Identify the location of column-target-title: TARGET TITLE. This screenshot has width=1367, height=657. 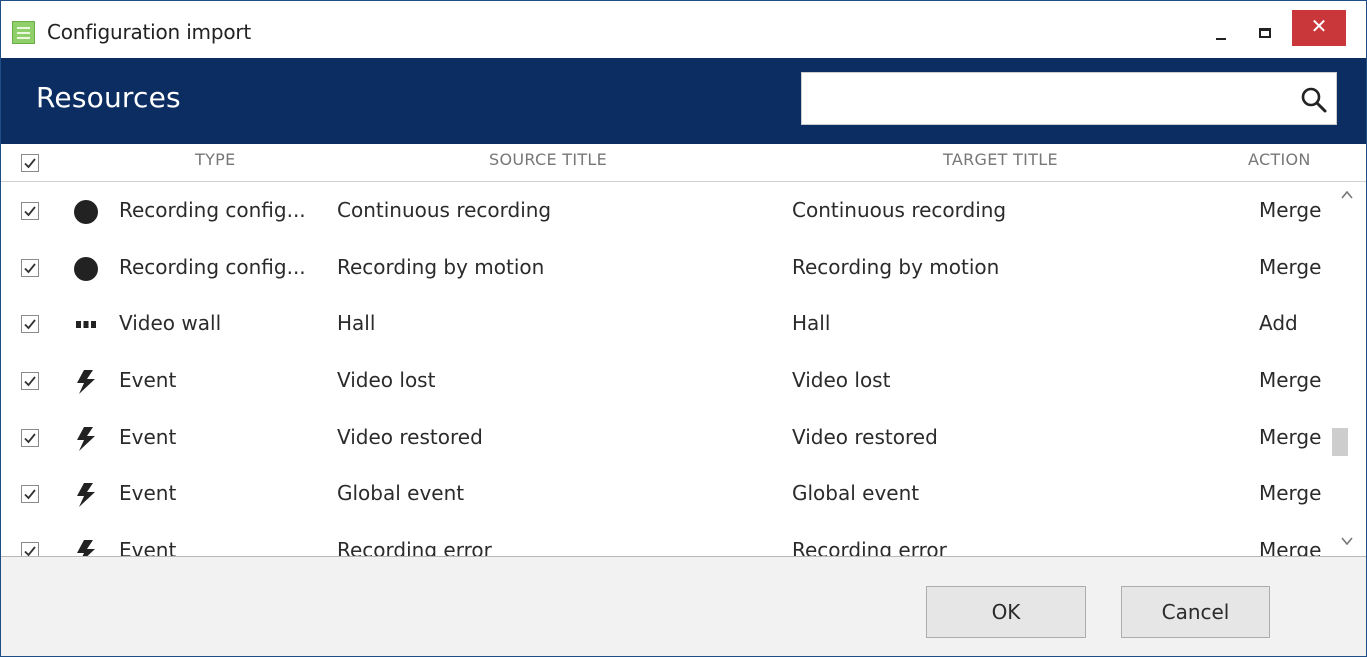
(1000, 159).